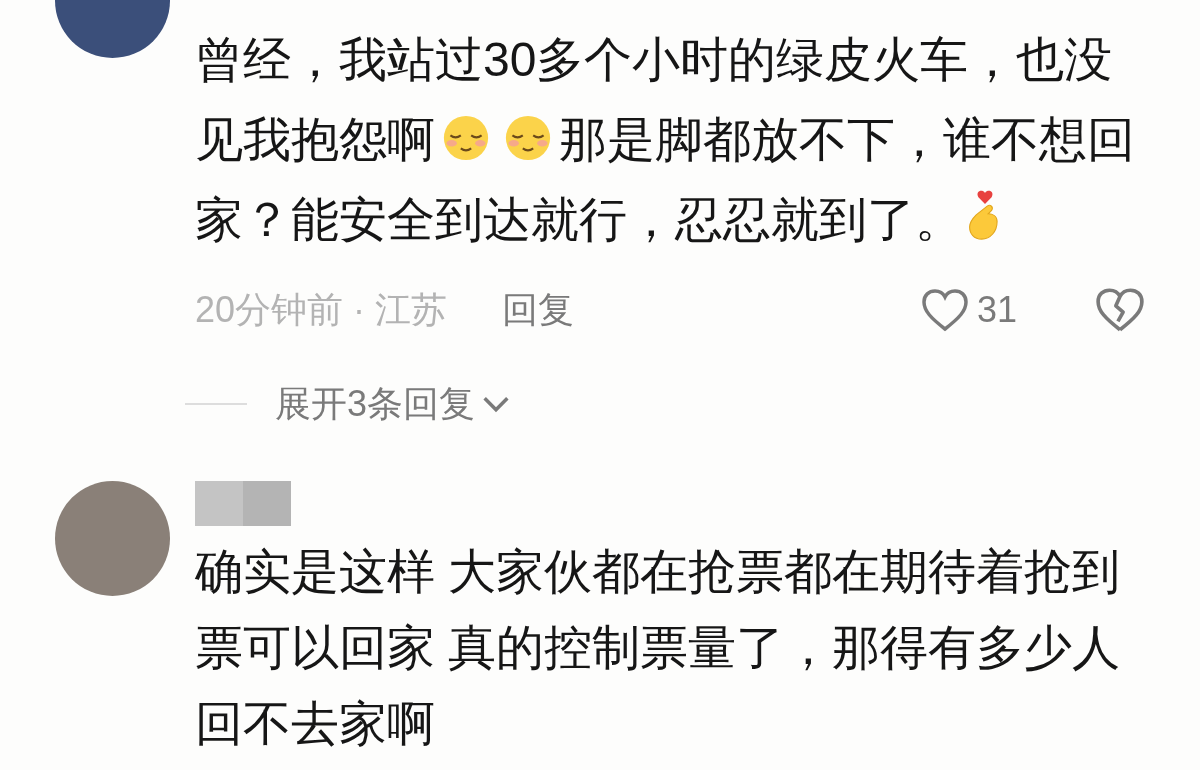 The image size is (1200, 770). What do you see at coordinates (394, 404) in the screenshot?
I see `expand-replies-button: 展开3条回复` at bounding box center [394, 404].